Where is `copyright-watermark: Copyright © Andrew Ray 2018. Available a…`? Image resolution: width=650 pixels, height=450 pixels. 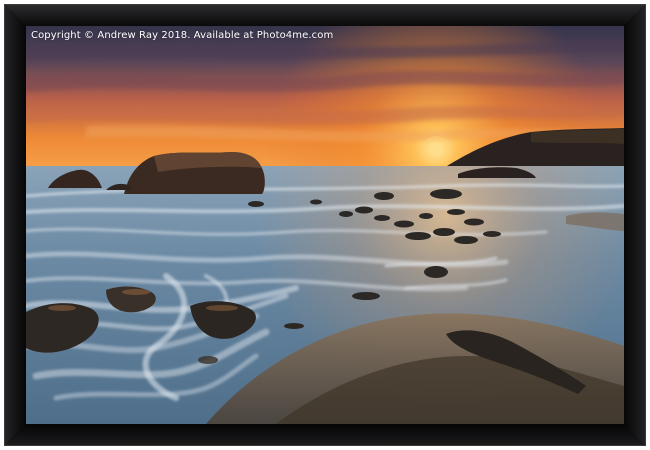 copyright-watermark: Copyright © Andrew Ray 2018. Available a… is located at coordinates (182, 35).